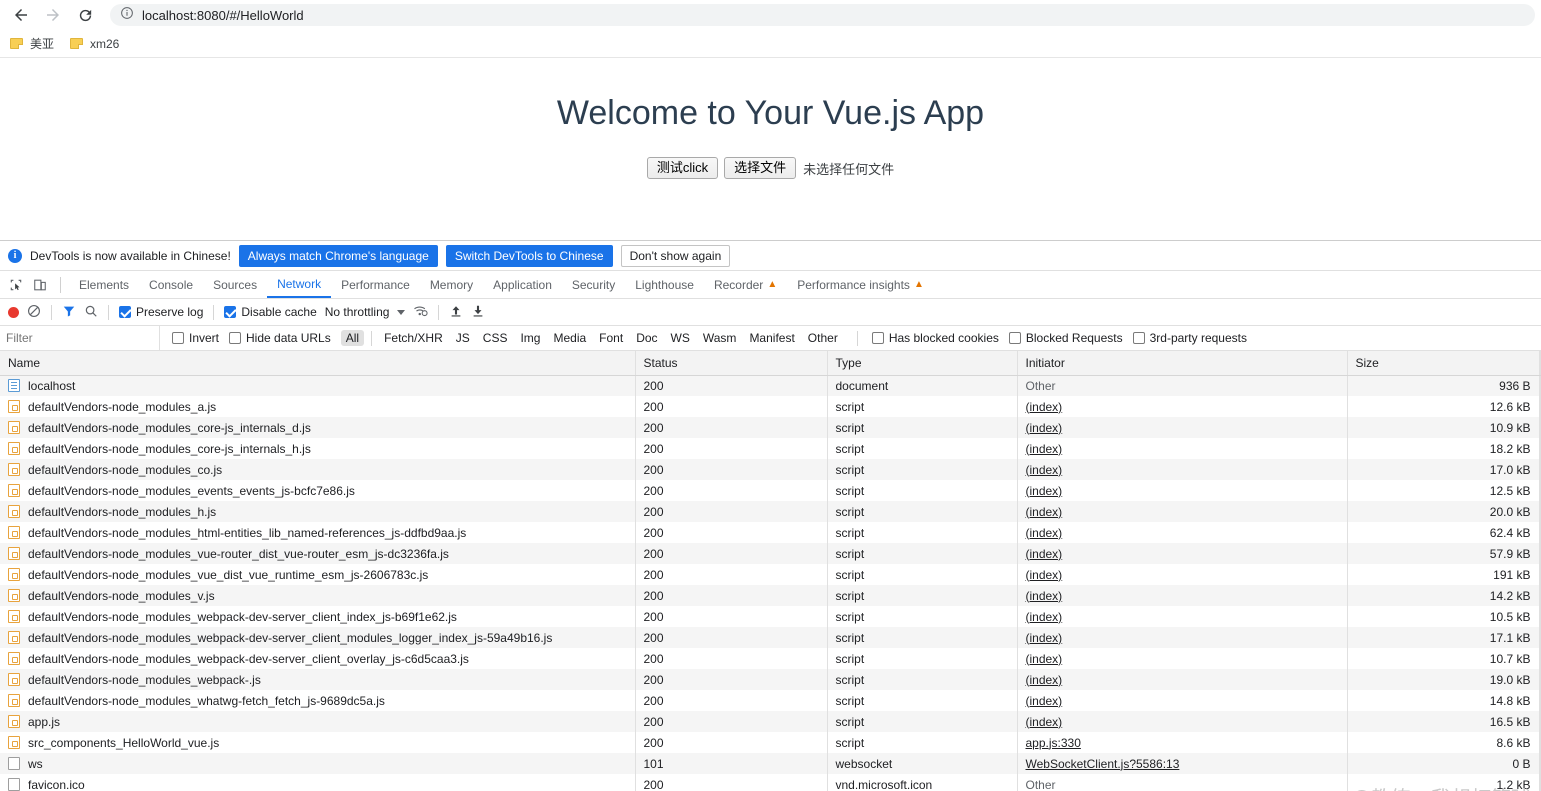 This screenshot has height=791, width=1541. I want to click on inspect-element-icon, so click(16, 285).